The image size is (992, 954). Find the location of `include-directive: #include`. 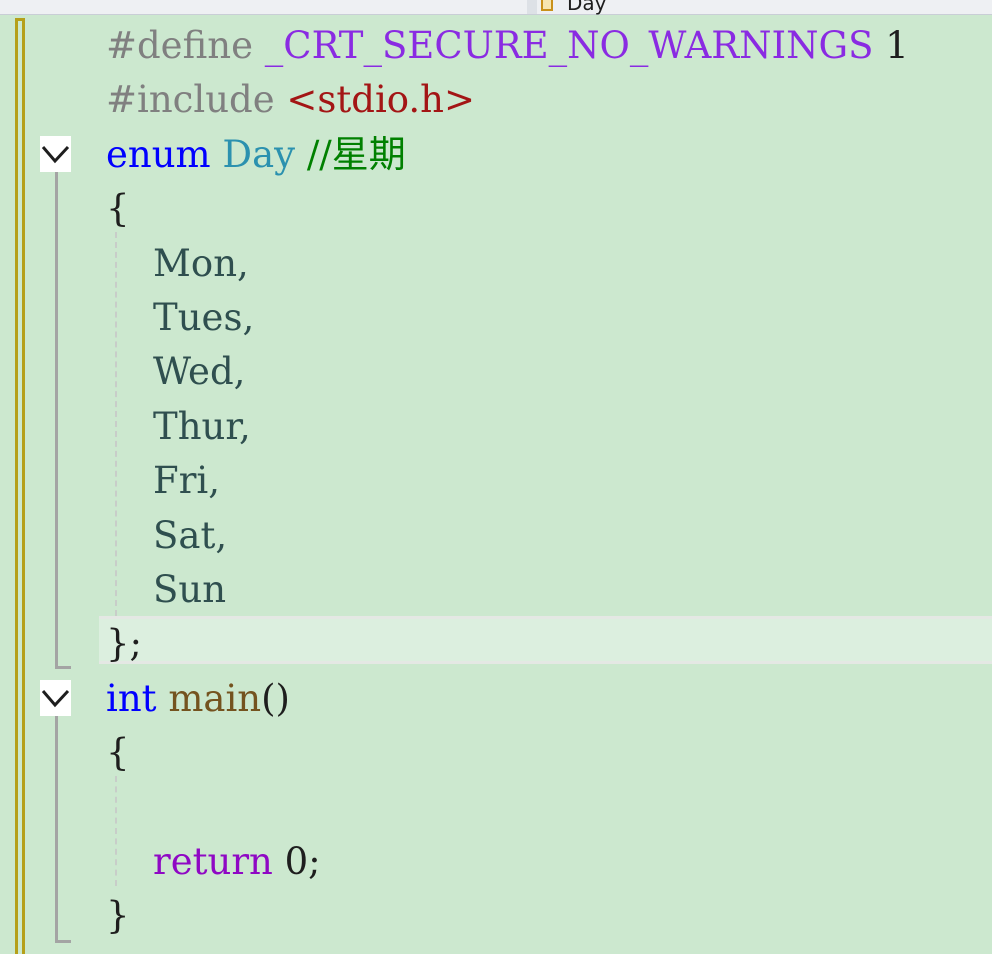

include-directive: #include is located at coordinates (190, 100).